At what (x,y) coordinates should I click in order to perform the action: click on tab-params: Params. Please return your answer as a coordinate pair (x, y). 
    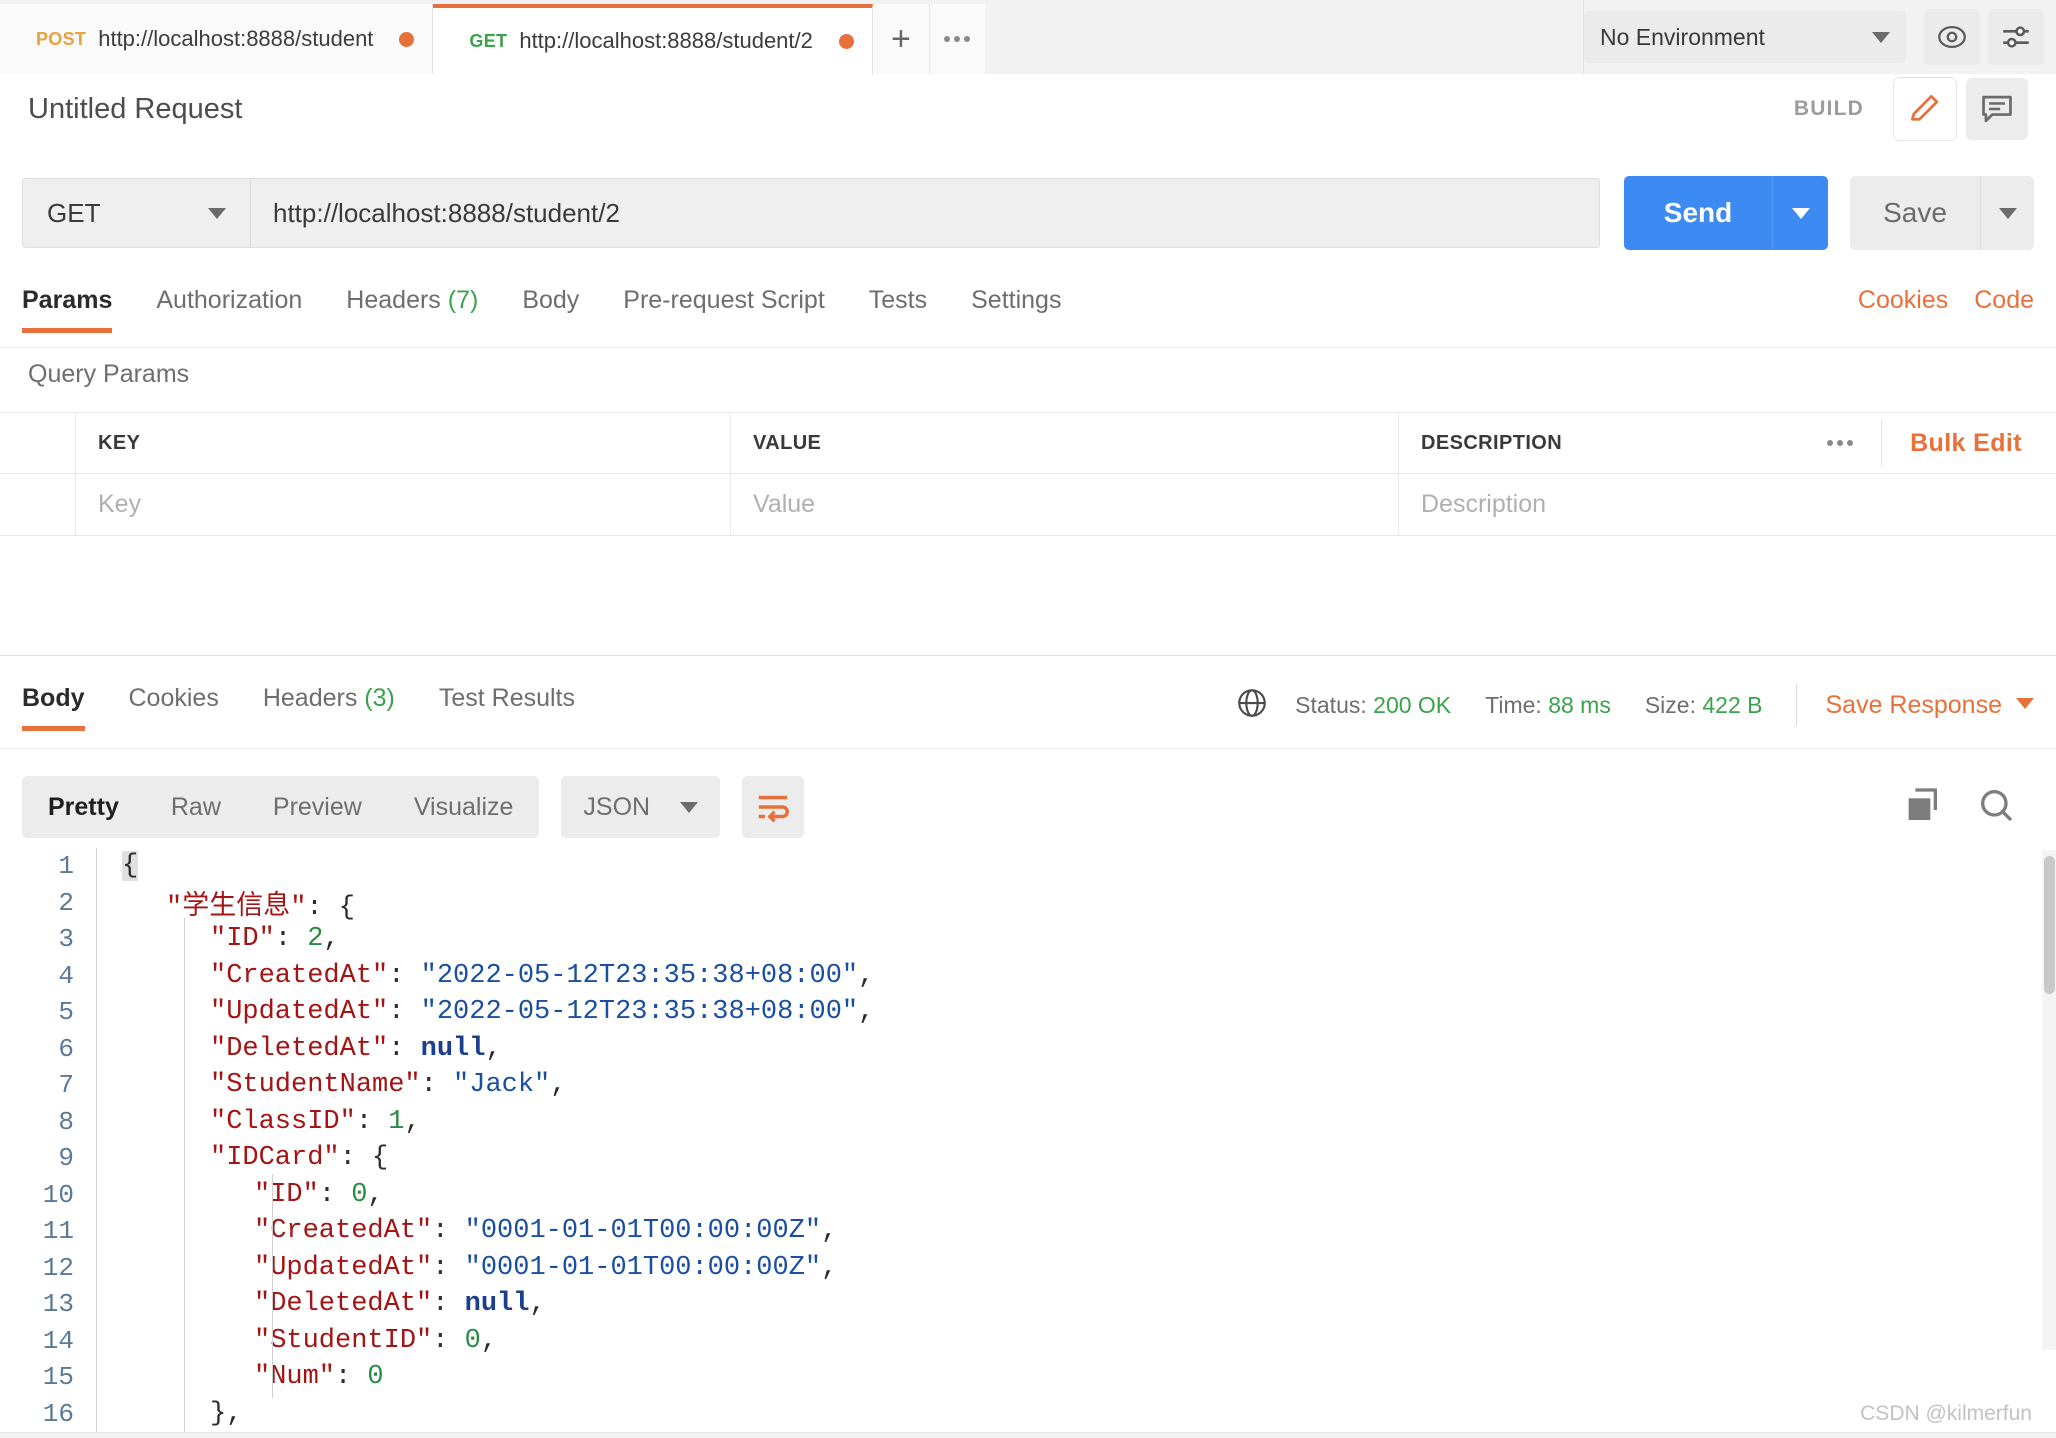
    Looking at the image, I should click on (78, 309).